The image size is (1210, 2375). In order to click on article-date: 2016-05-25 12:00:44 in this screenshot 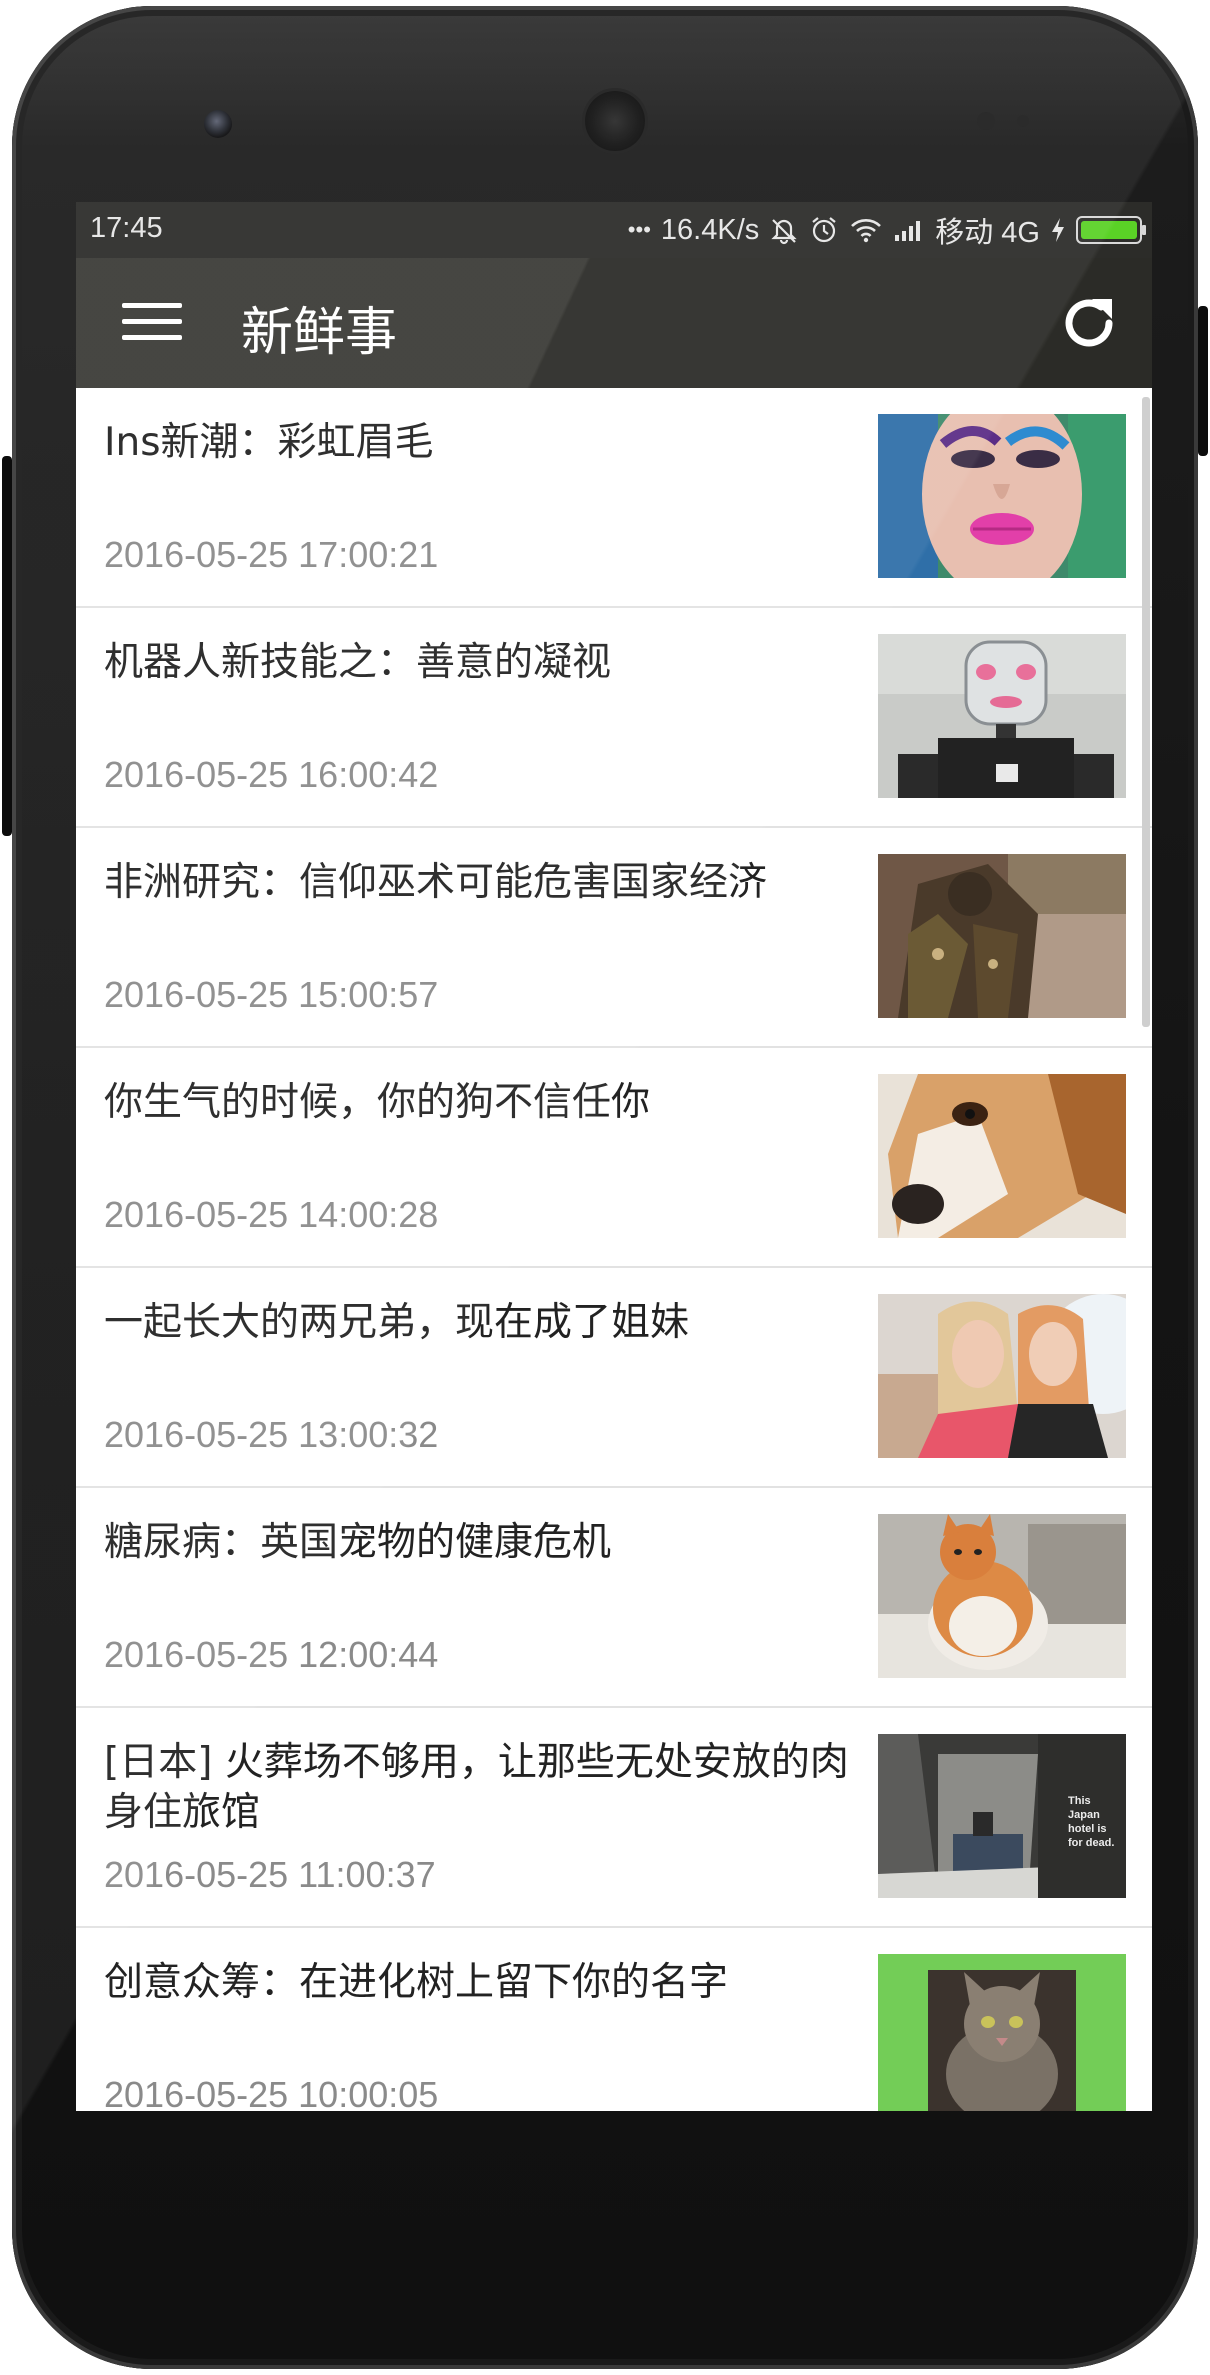, I will do `click(271, 1654)`.